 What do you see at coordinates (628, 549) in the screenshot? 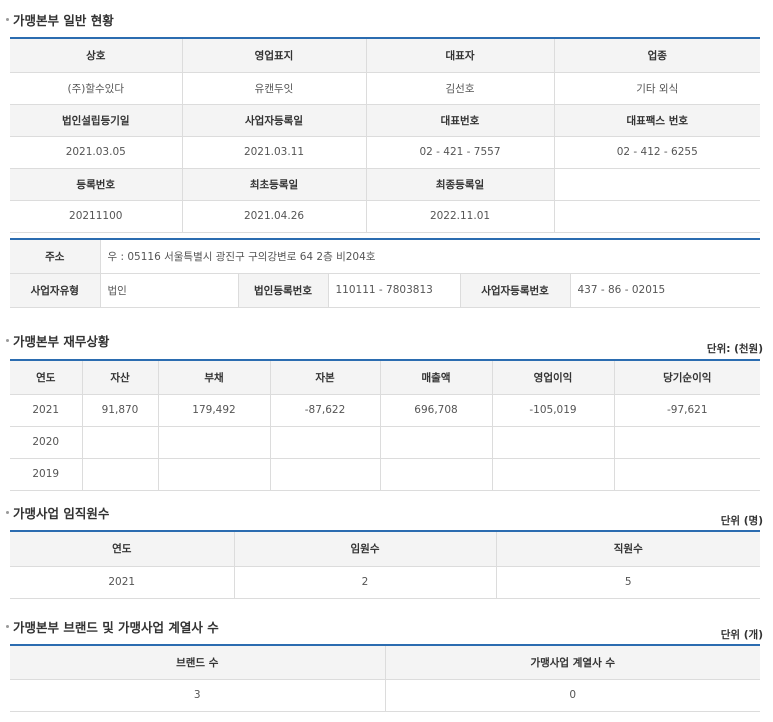
I see `emp-header-staff: 직원수` at bounding box center [628, 549].